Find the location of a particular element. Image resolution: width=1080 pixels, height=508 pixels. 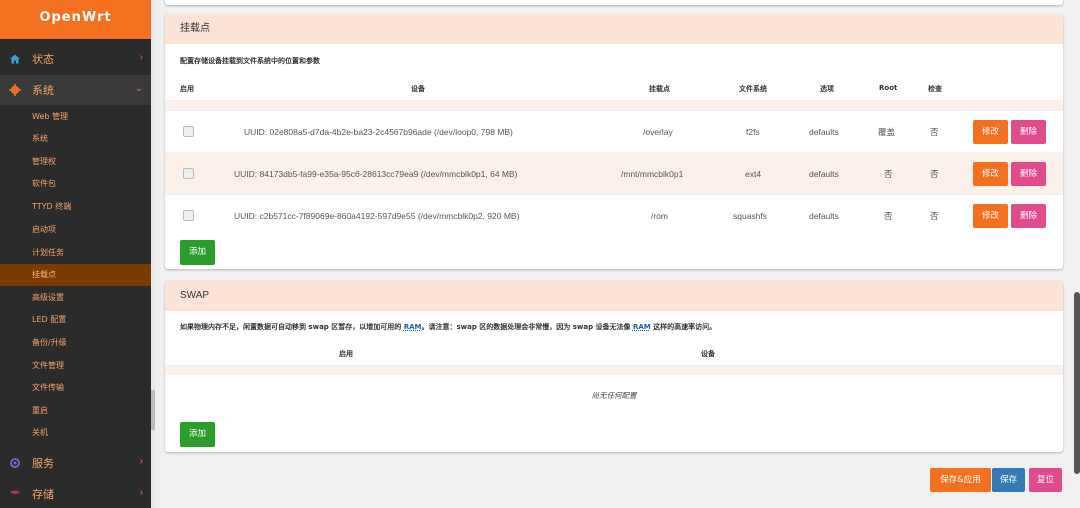

row-mountpoint: /mnt/mmcblk0p1 is located at coordinates (652, 174).